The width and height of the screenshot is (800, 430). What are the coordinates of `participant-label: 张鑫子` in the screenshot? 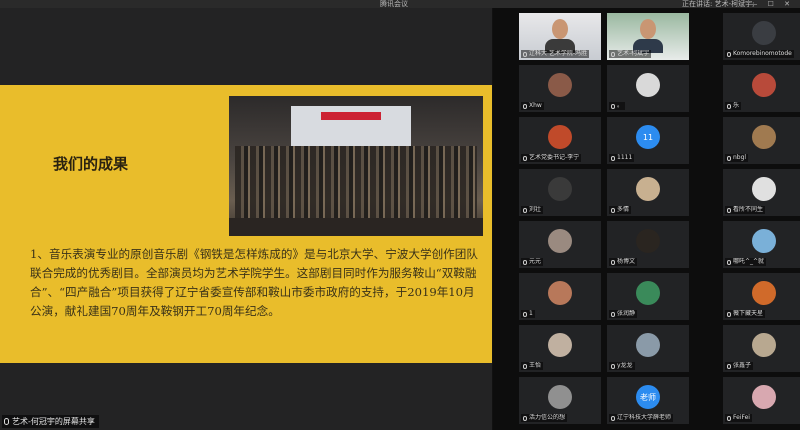 It's located at (739, 366).